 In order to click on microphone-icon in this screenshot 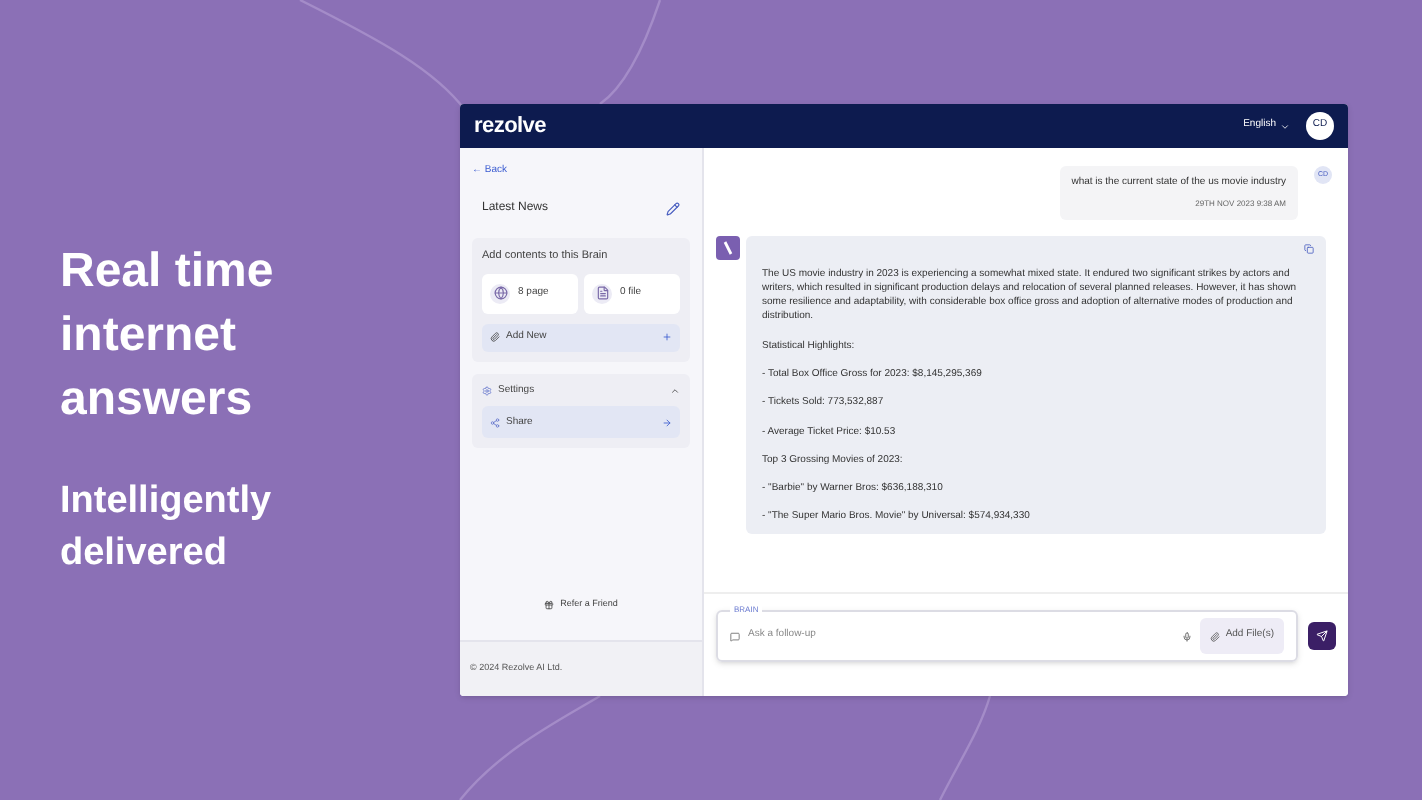, I will do `click(1186, 636)`.